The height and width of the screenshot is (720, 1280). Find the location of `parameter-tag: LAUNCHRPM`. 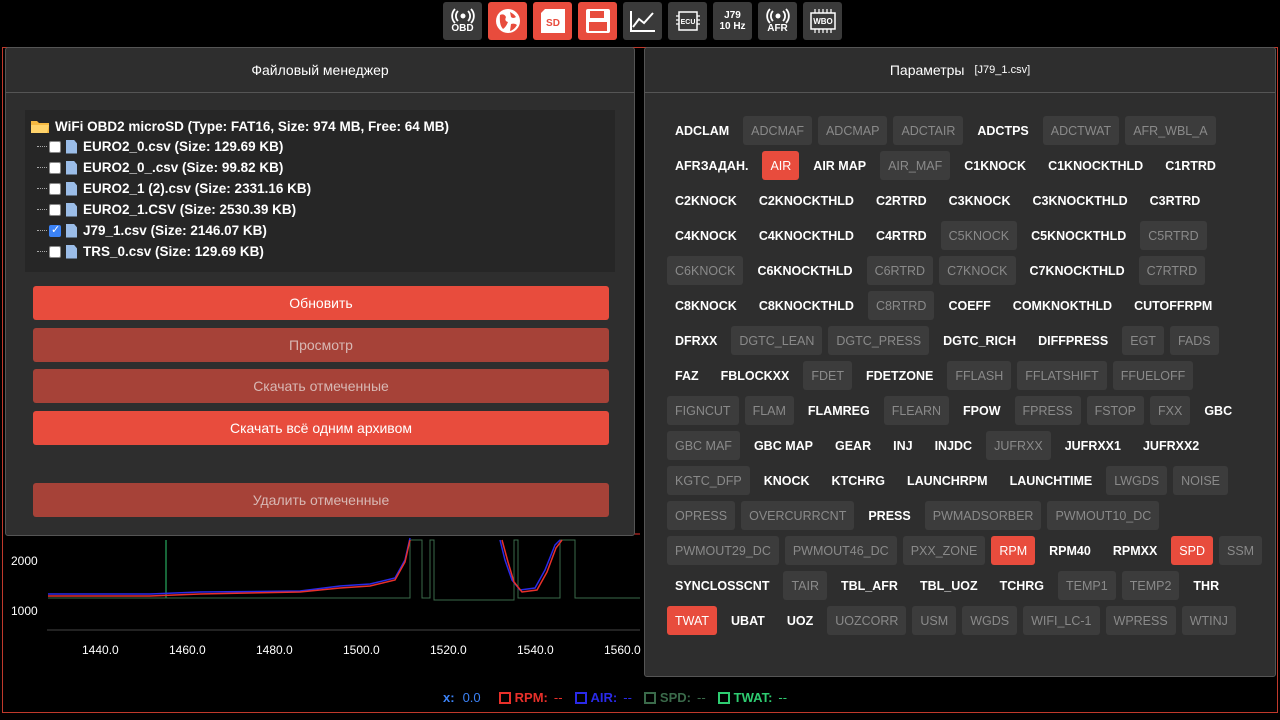

parameter-tag: LAUNCHRPM is located at coordinates (947, 480).